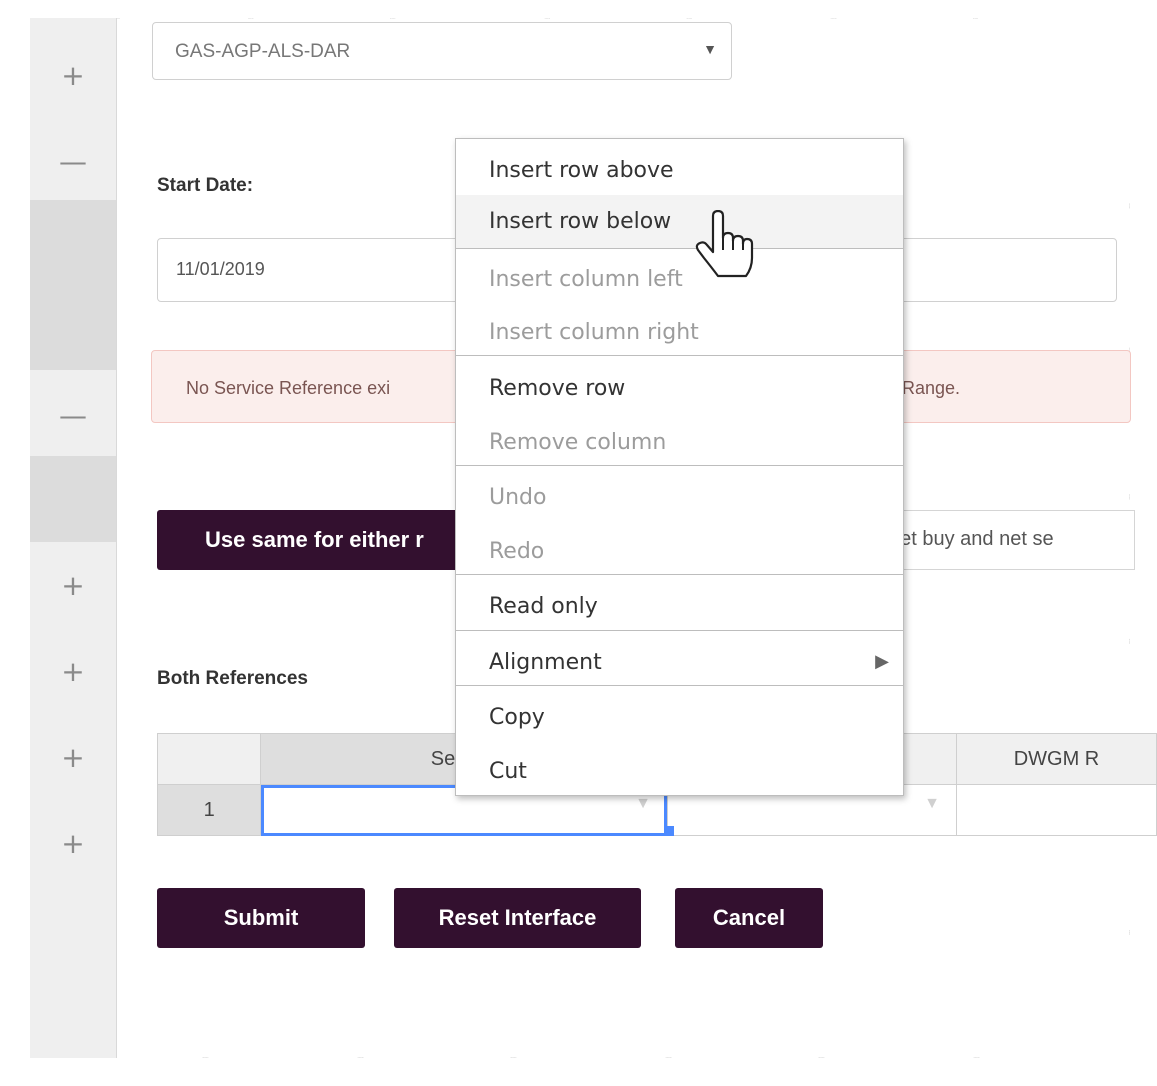 The width and height of the screenshot is (1157, 1086). What do you see at coordinates (209, 759) in the screenshot?
I see `corner-cell` at bounding box center [209, 759].